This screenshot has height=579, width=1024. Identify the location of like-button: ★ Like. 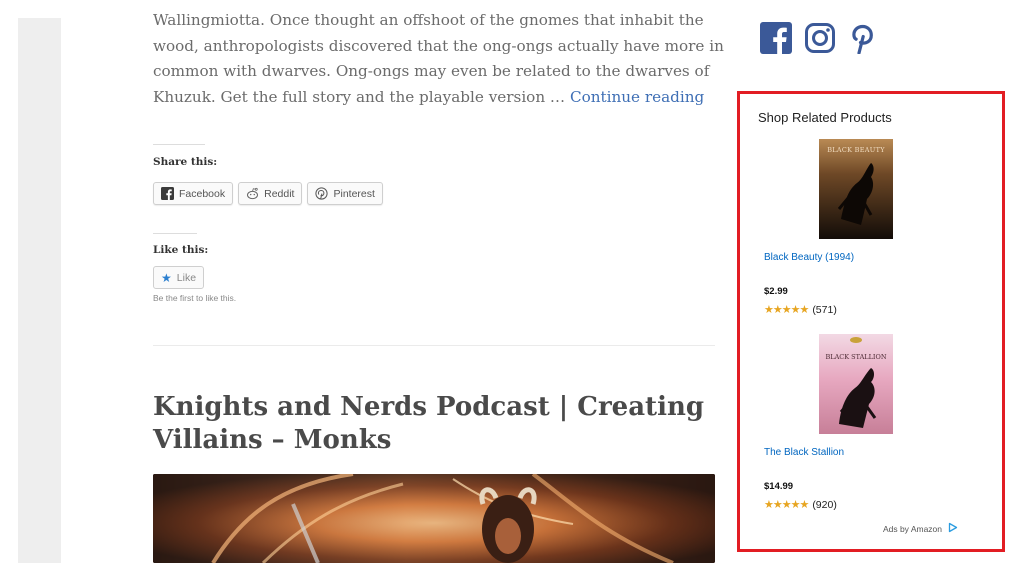
(179, 277).